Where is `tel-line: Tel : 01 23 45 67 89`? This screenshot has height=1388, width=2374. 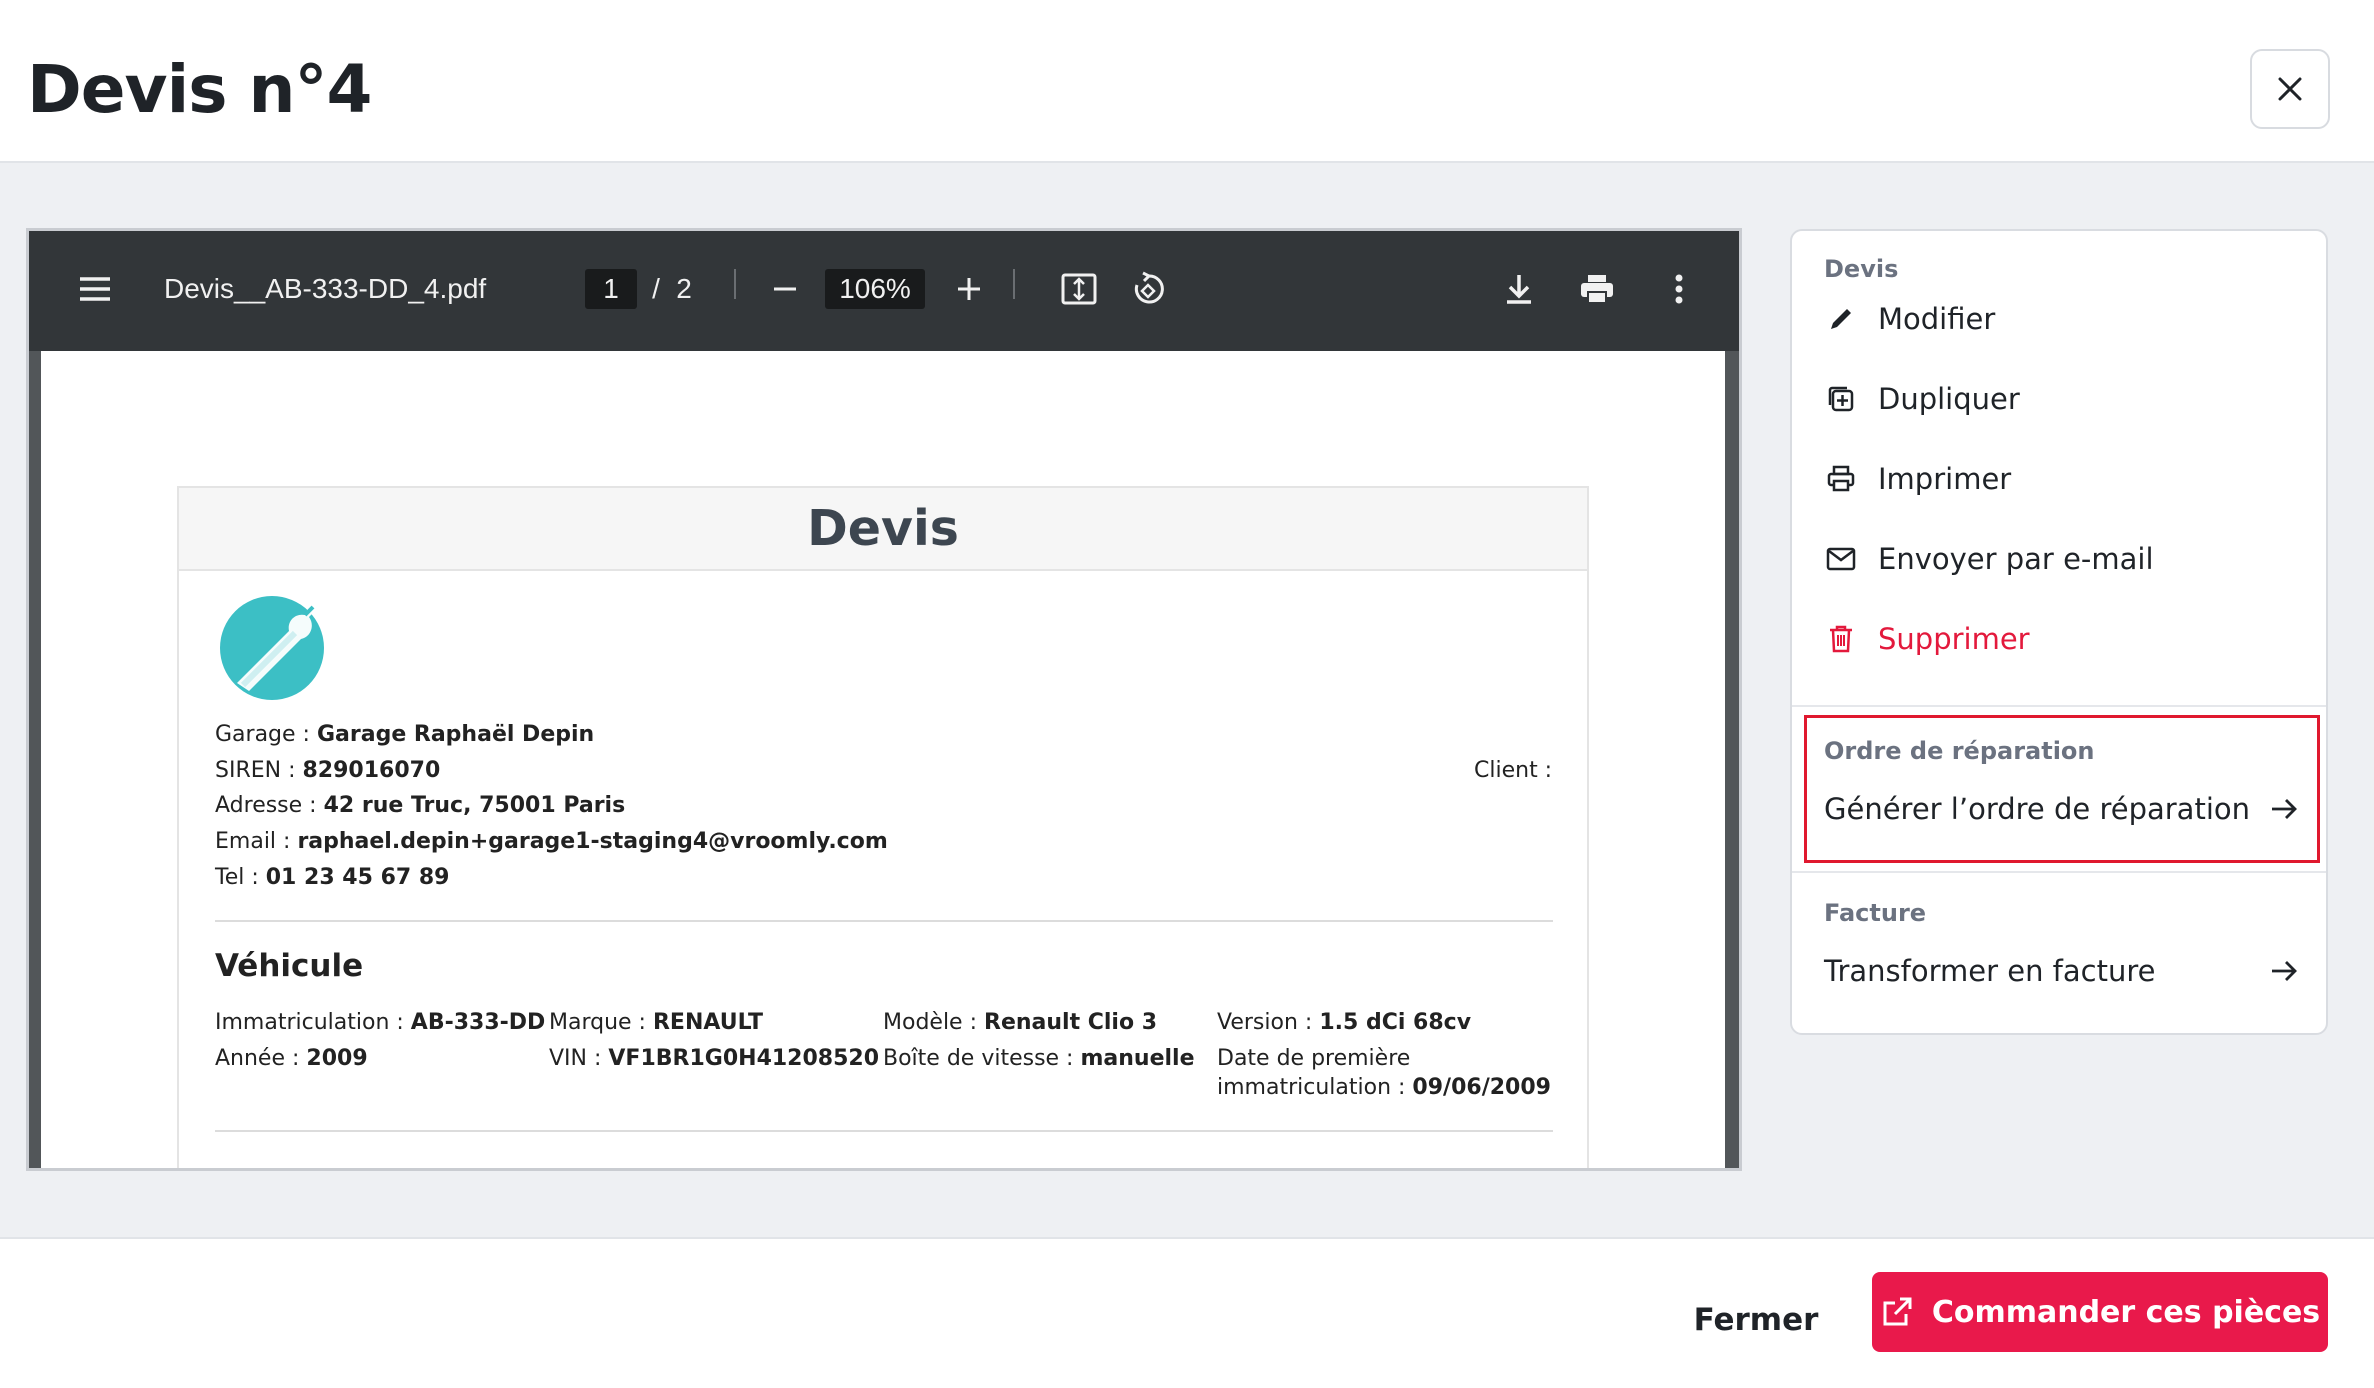 tel-line: Tel : 01 23 45 67 89 is located at coordinates (332, 877).